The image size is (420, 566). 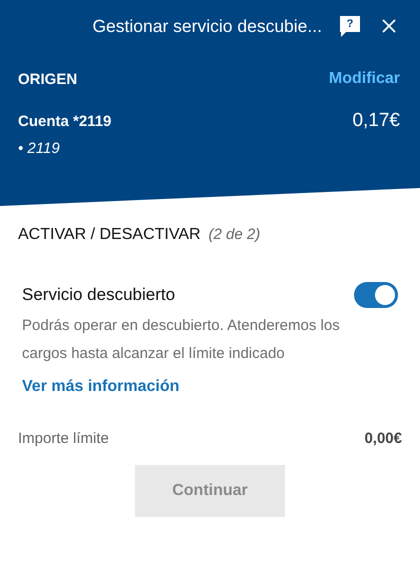 What do you see at coordinates (383, 438) in the screenshot?
I see `limit-value: 0,00€` at bounding box center [383, 438].